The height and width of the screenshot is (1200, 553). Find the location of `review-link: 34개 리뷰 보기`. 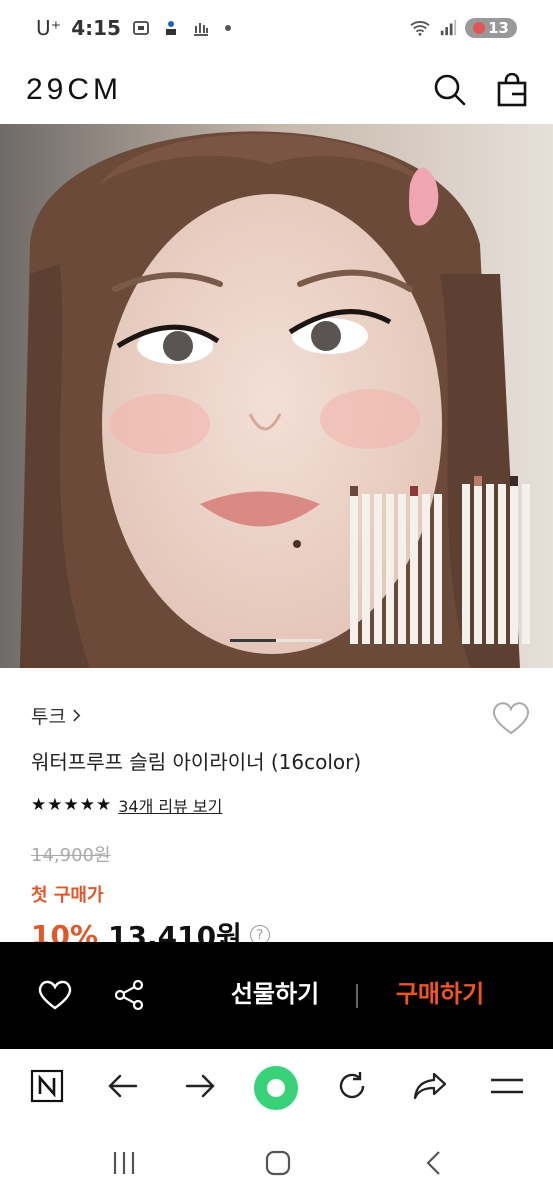

review-link: 34개 리뷰 보기 is located at coordinates (170, 805).